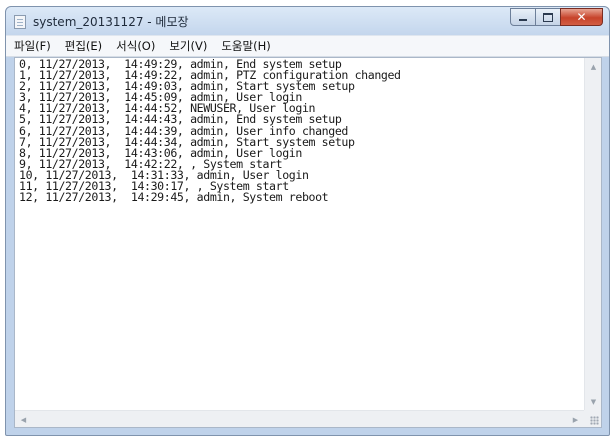  Describe the element at coordinates (593, 401) in the screenshot. I see `scroll-down-icon: ▼` at that location.